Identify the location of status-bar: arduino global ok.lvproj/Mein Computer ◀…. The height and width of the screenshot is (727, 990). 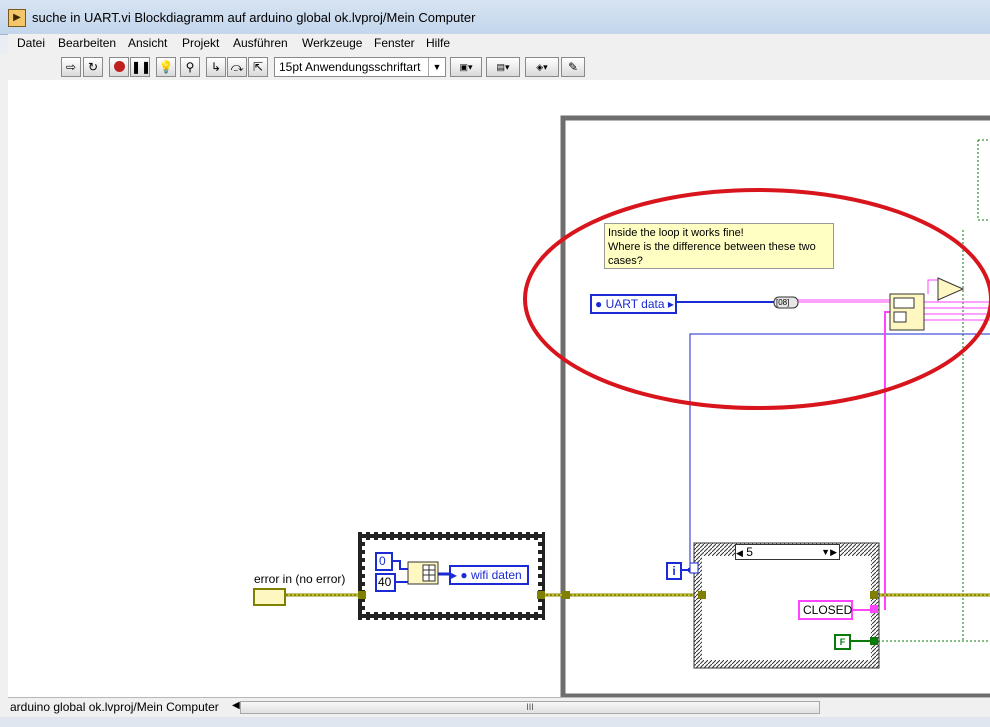
(499, 707).